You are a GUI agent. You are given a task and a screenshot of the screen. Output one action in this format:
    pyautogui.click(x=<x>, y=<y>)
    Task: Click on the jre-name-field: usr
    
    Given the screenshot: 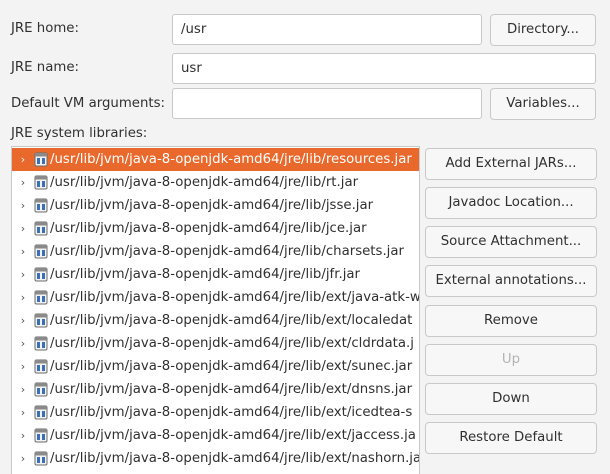 What is the action you would take?
    pyautogui.click(x=384, y=68)
    